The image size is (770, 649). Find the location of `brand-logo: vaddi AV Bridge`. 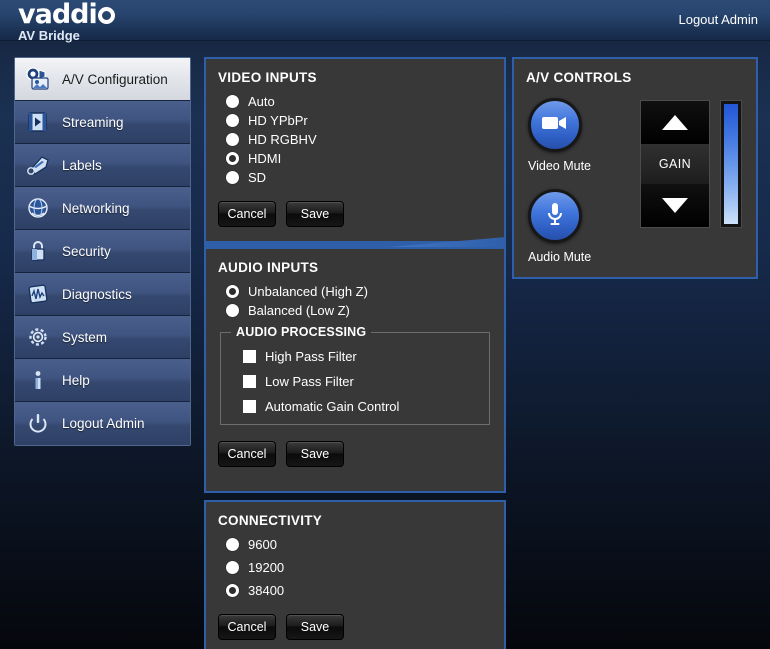

brand-logo: vaddi AV Bridge is located at coordinates (66, 21).